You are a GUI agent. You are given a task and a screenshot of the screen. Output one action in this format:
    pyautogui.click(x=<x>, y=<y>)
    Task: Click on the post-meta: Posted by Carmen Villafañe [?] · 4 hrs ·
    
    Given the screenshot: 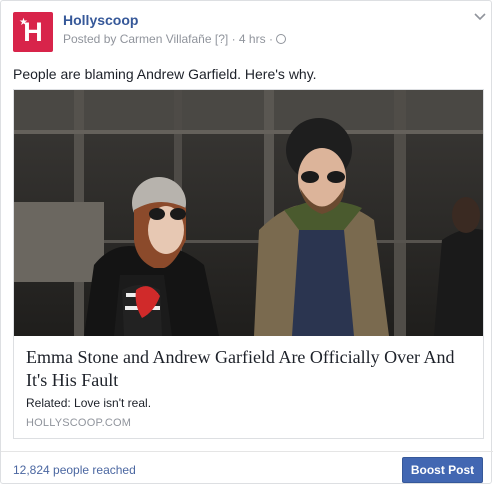 What is the action you would take?
    pyautogui.click(x=175, y=39)
    